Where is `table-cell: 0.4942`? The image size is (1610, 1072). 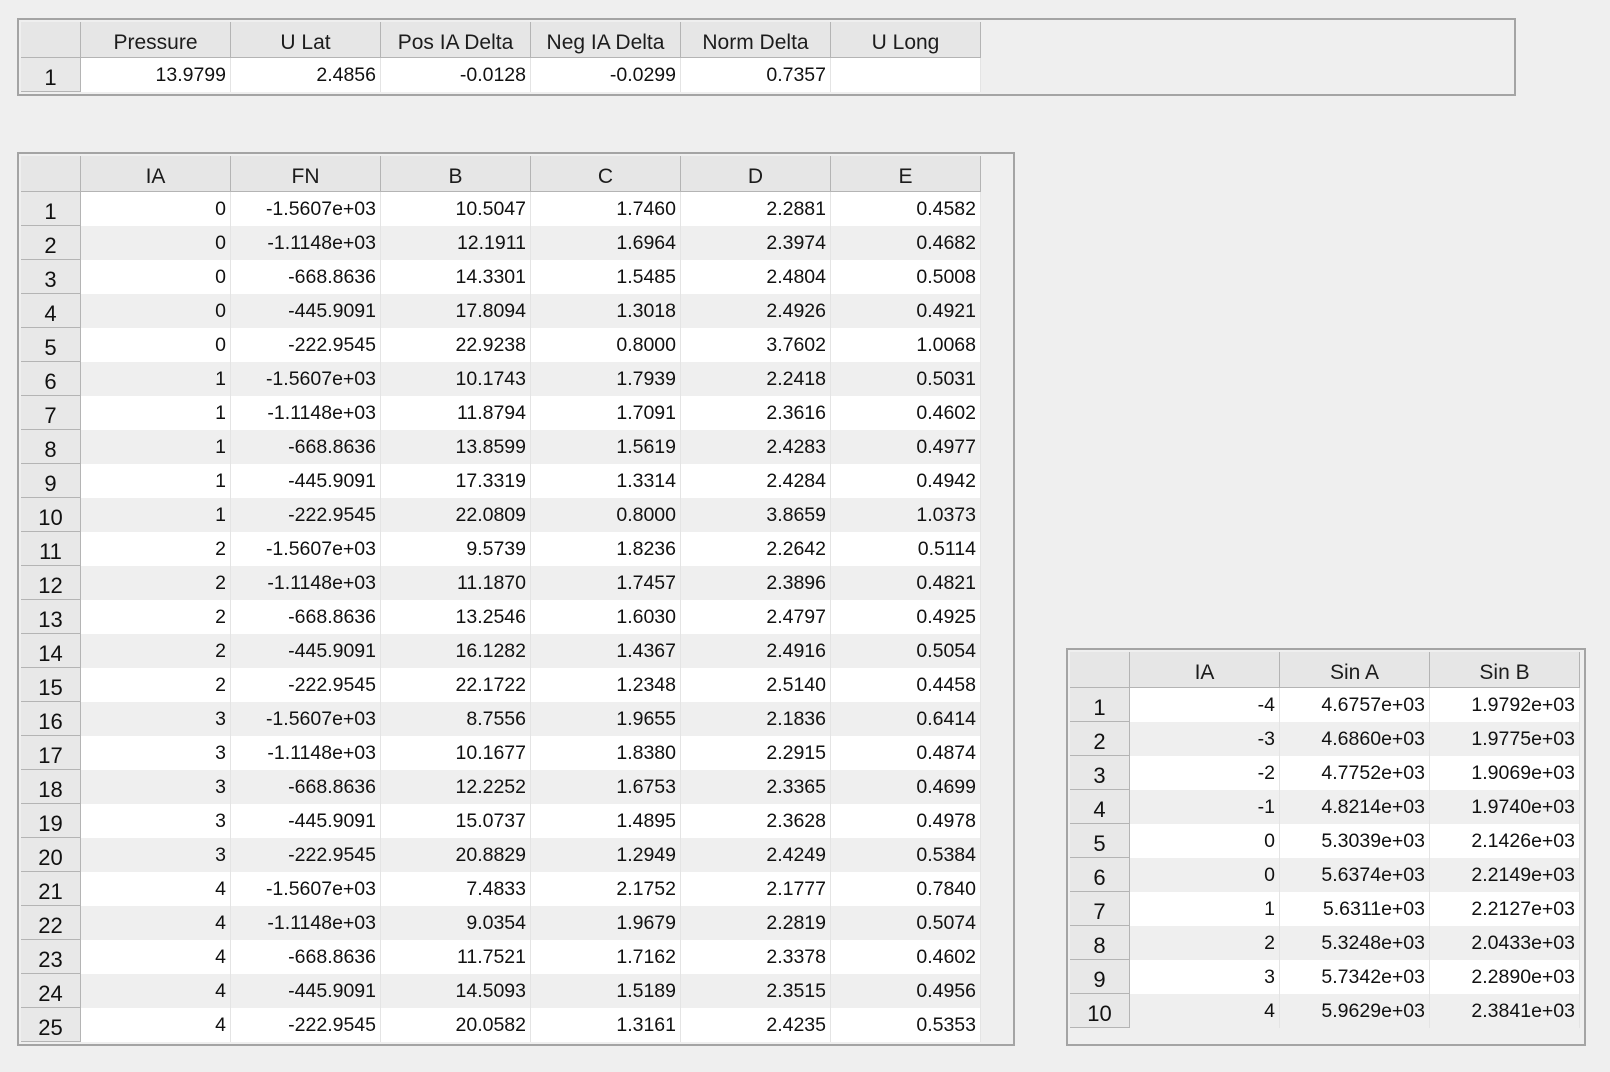
table-cell: 0.4942 is located at coordinates (906, 481).